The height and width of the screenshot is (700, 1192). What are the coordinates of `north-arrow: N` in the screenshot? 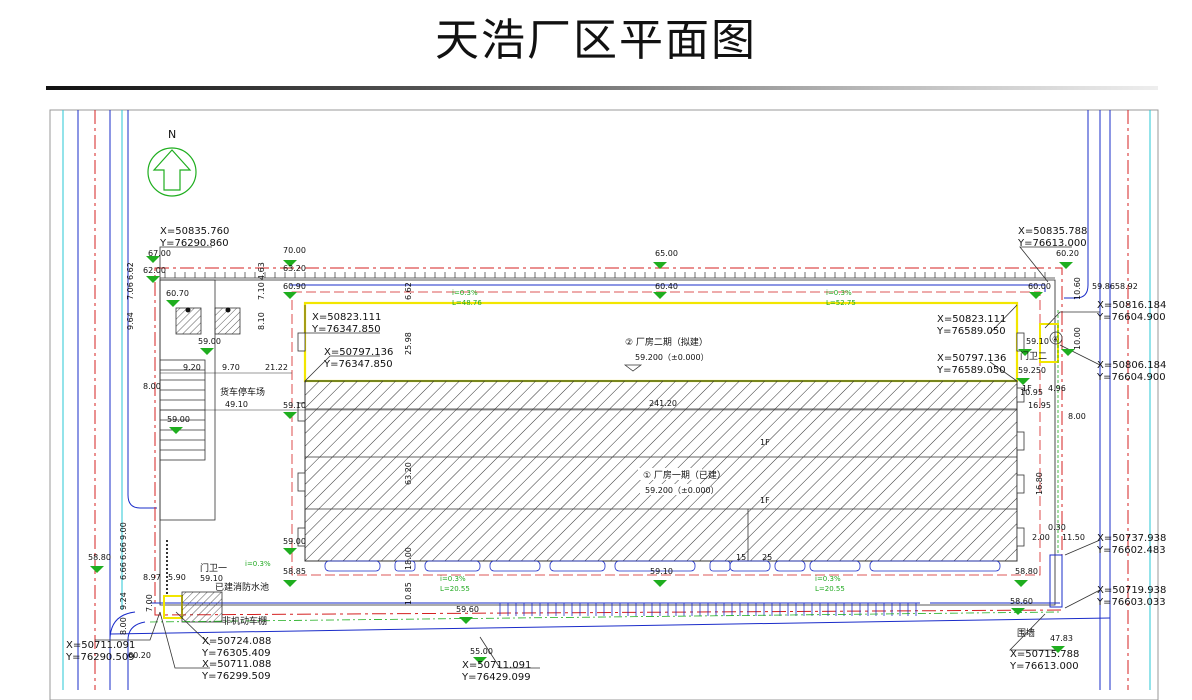 It's located at (172, 162).